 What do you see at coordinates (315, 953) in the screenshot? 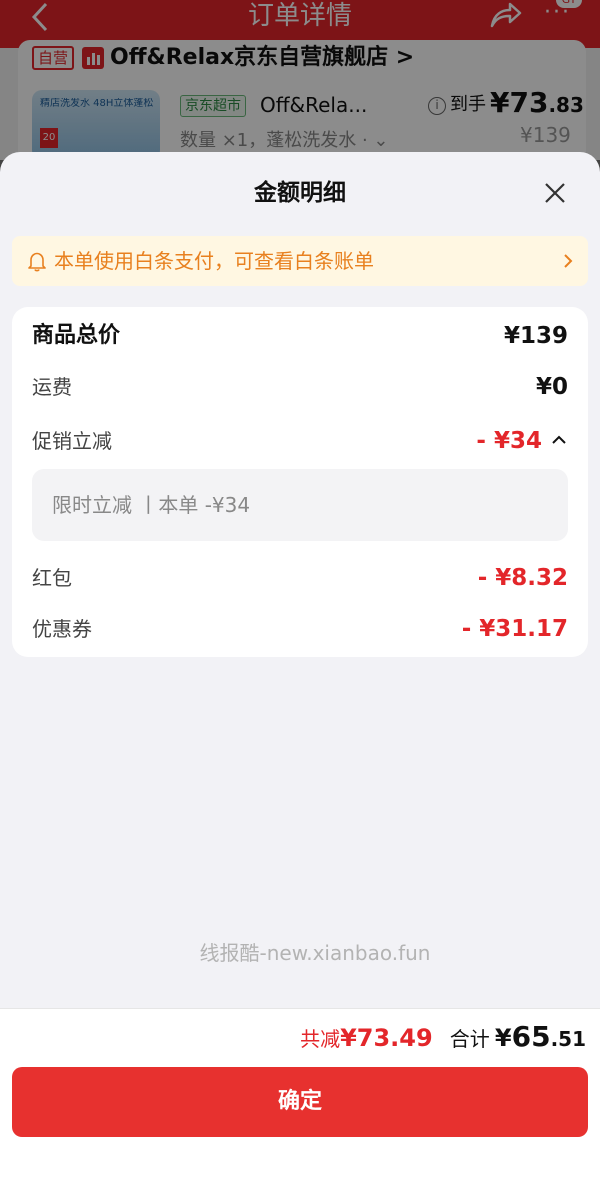
I see `watermark: 线报酷-new.xianbao.fun` at bounding box center [315, 953].